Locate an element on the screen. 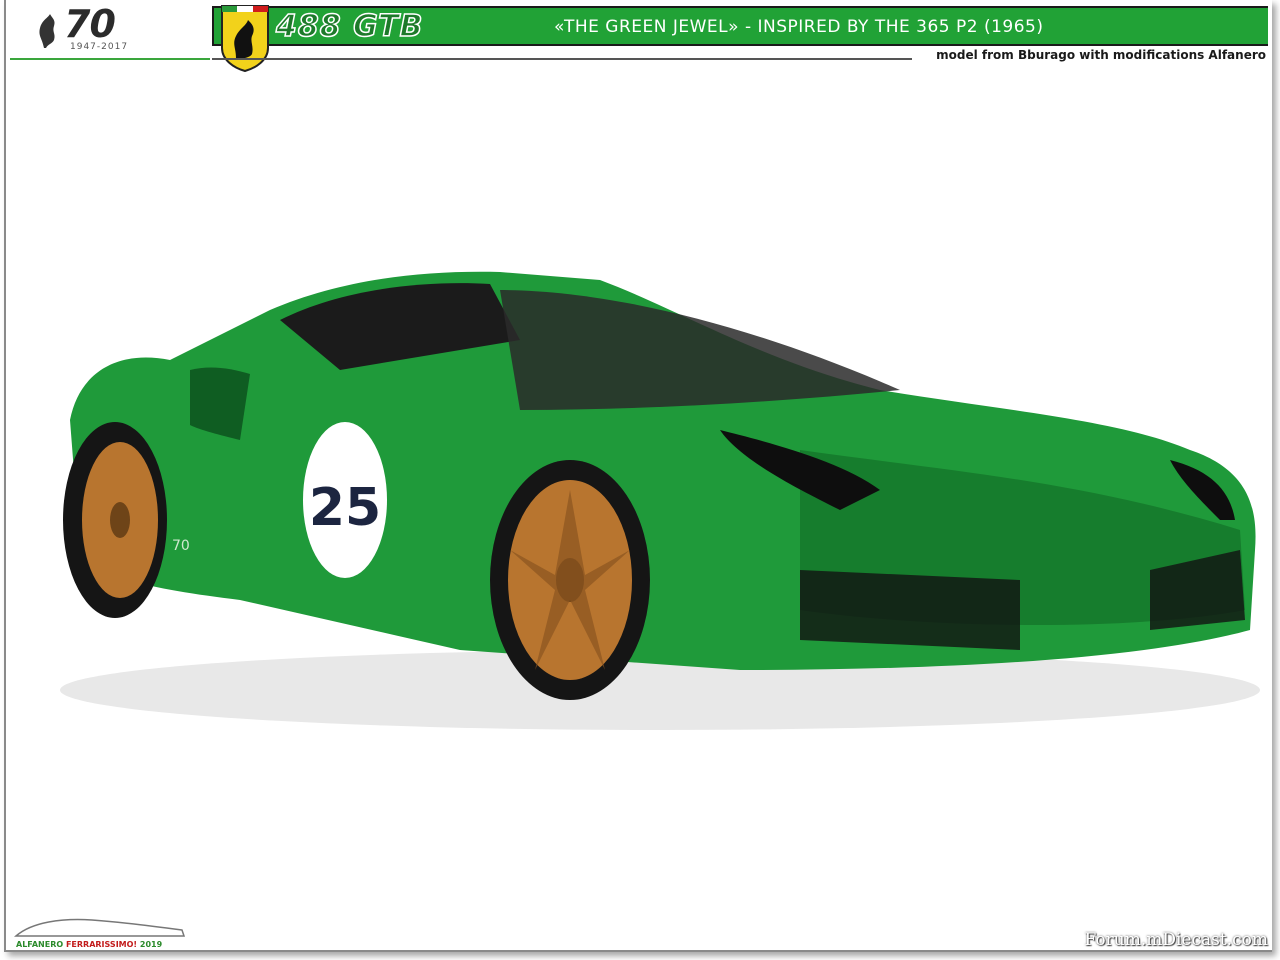 The width and height of the screenshot is (1280, 960). side-badge: 70 is located at coordinates (181, 546).